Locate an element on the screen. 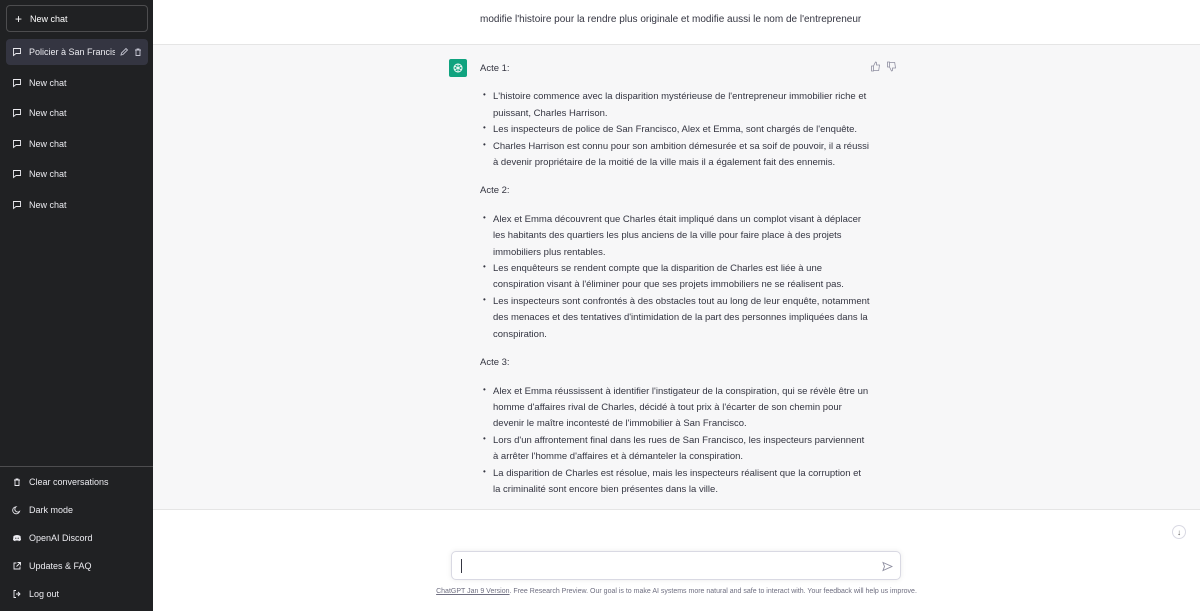  act-3-title: Acte 3: is located at coordinates (495, 363).